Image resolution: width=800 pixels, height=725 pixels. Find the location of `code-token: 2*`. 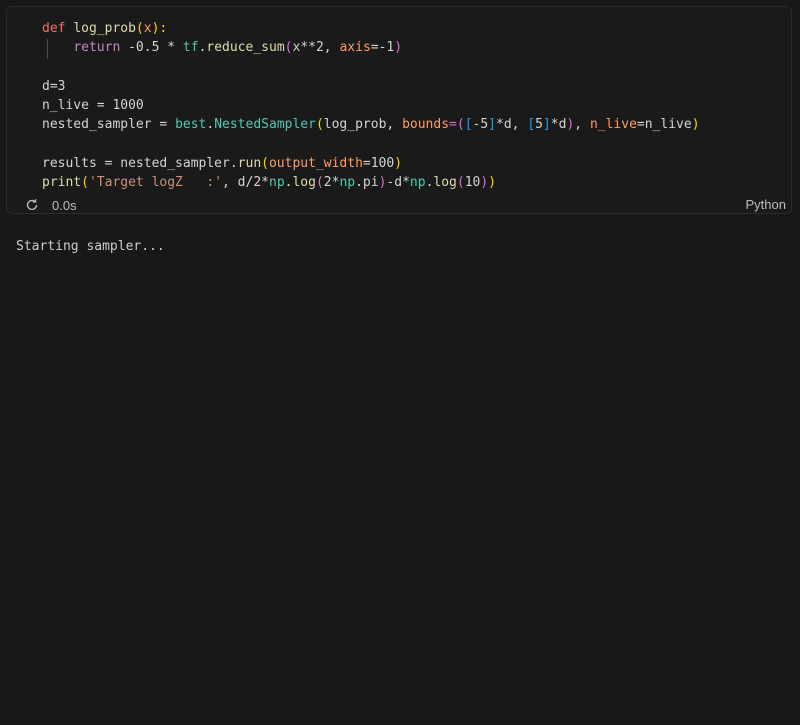

code-token: 2* is located at coordinates (331, 183).